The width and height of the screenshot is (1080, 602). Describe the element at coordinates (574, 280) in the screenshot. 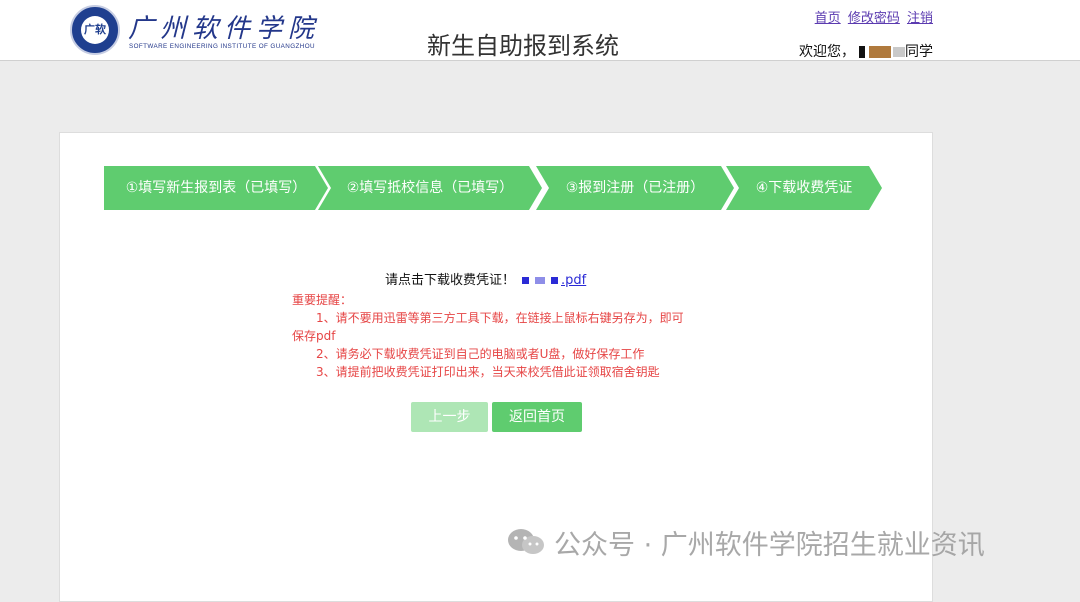

I see `voucher-file-ext: .pdf` at that location.